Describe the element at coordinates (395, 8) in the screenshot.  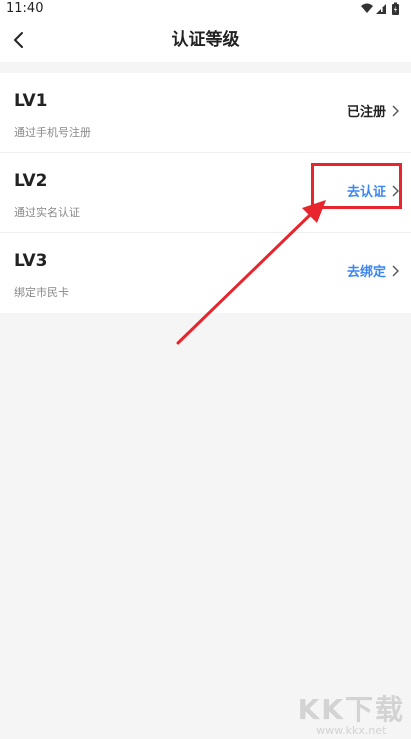
I see `battery-icon` at that location.